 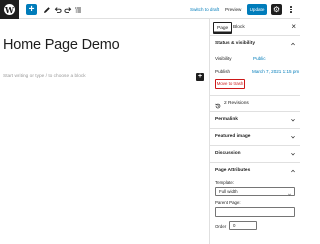 I want to click on template-label: Template:, so click(x=225, y=182).